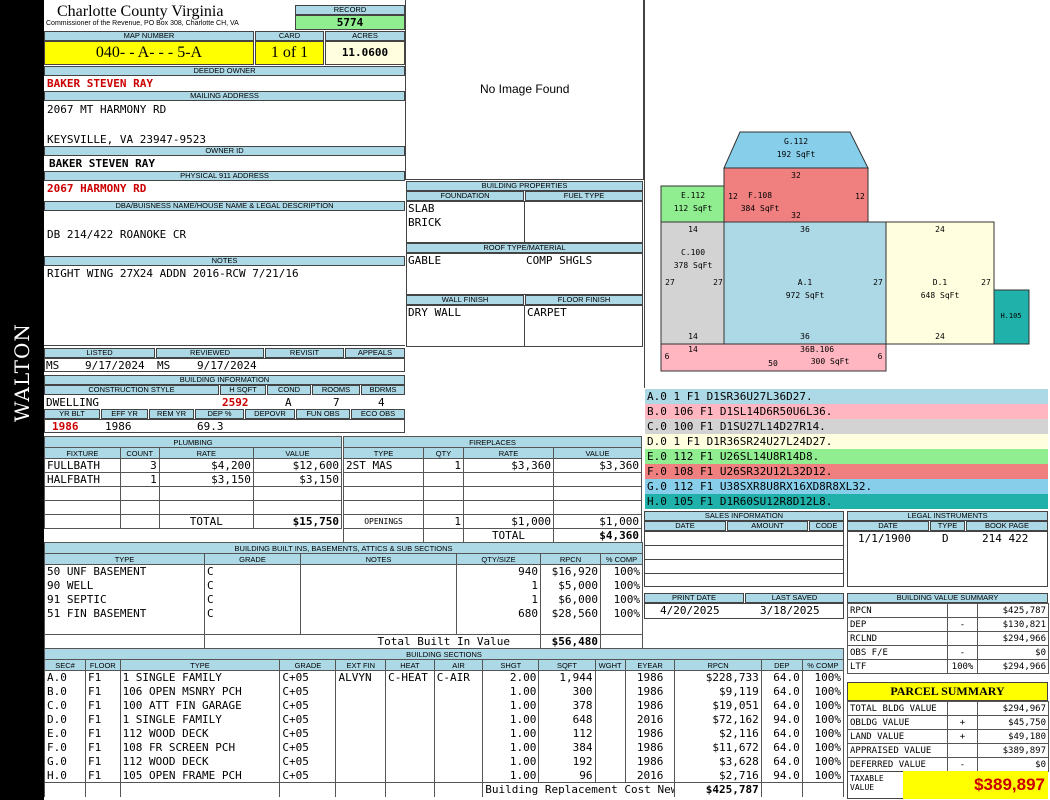  Describe the element at coordinates (252, 599) in the screenshot. I see `builtin-cell: C` at that location.